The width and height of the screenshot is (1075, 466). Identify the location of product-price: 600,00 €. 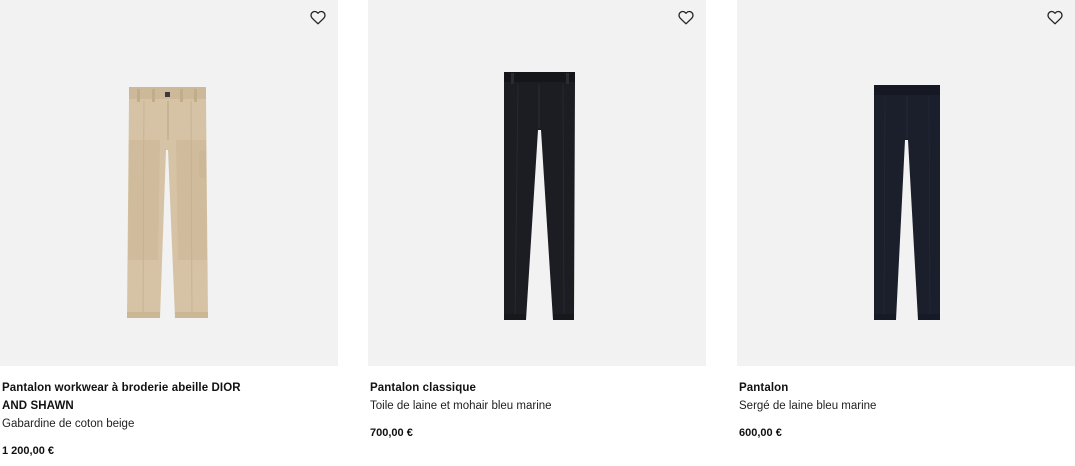
(760, 433).